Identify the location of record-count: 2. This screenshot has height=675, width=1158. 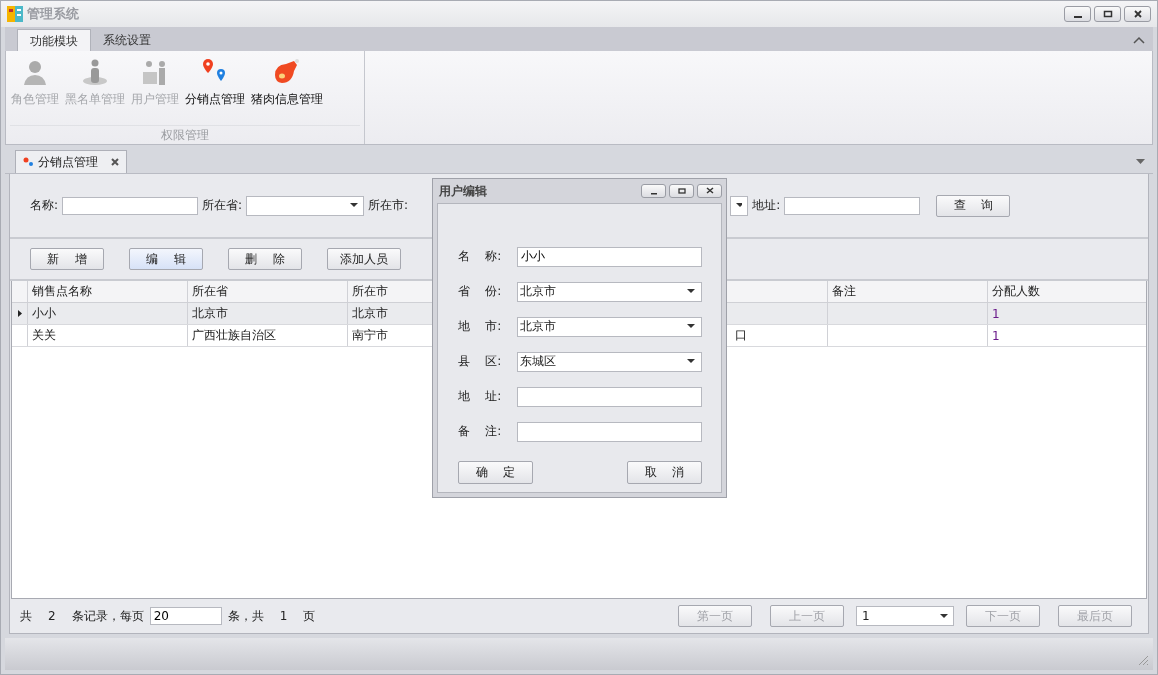
(52, 616).